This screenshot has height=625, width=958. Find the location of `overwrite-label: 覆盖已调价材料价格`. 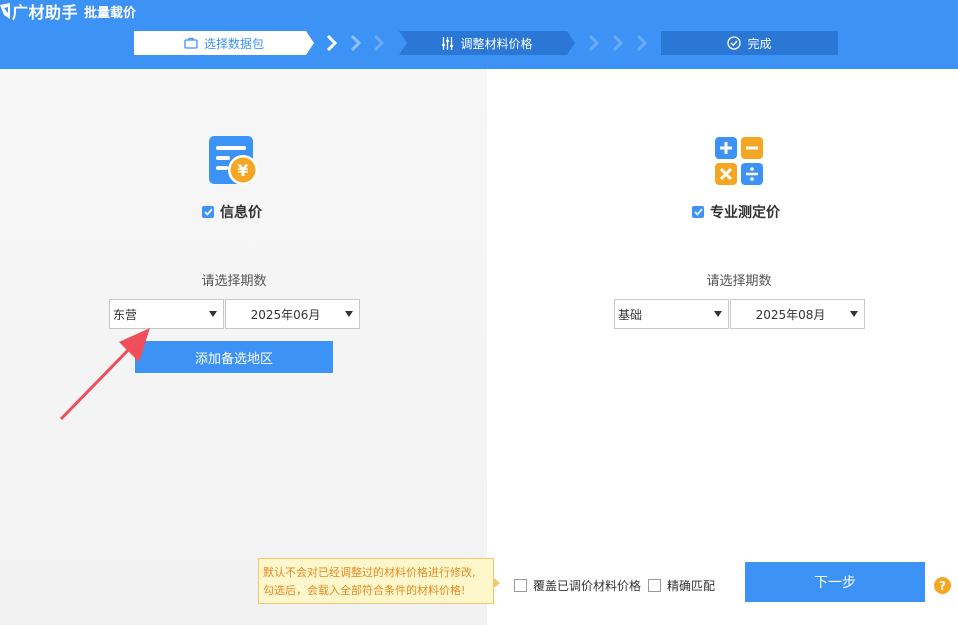

overwrite-label: 覆盖已调价材料价格 is located at coordinates (587, 586).